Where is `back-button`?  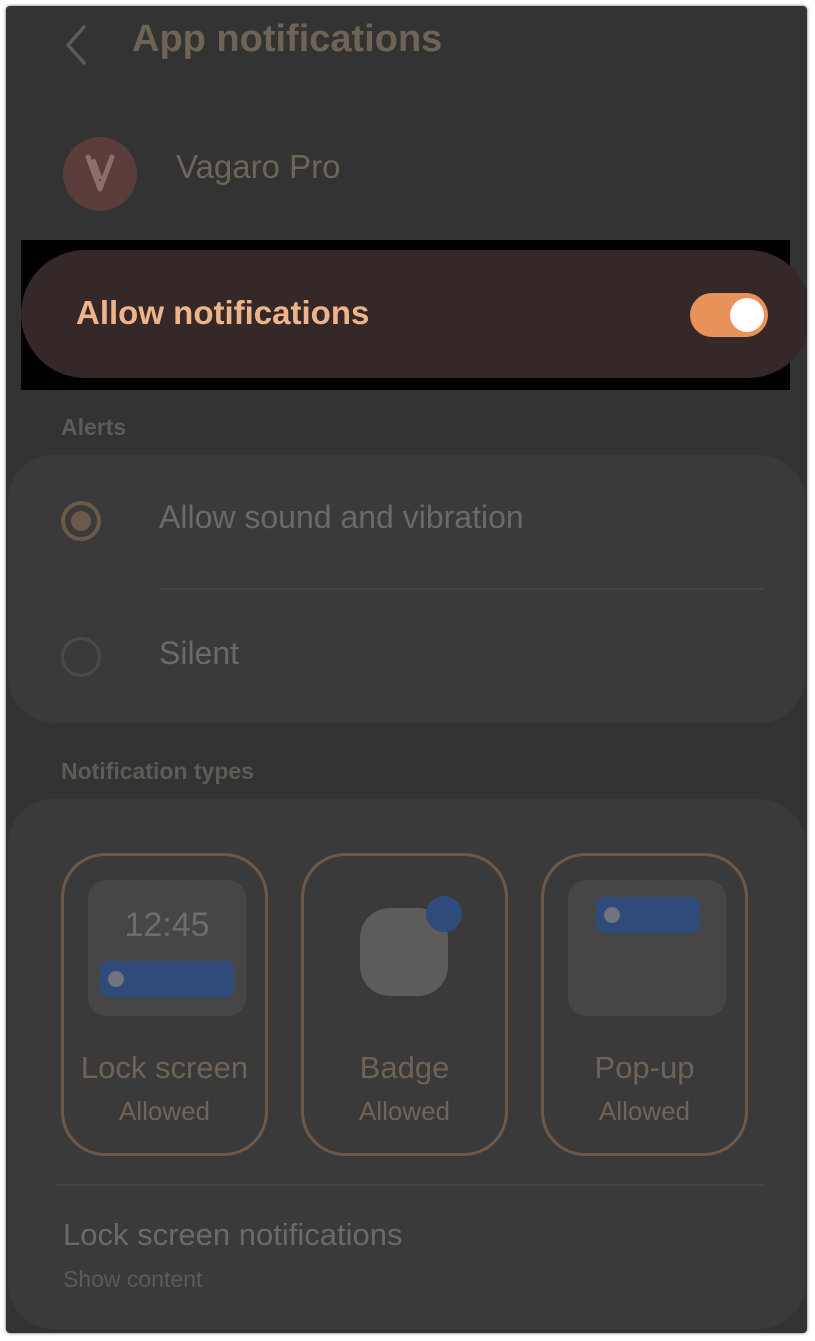
back-button is located at coordinates (78, 45).